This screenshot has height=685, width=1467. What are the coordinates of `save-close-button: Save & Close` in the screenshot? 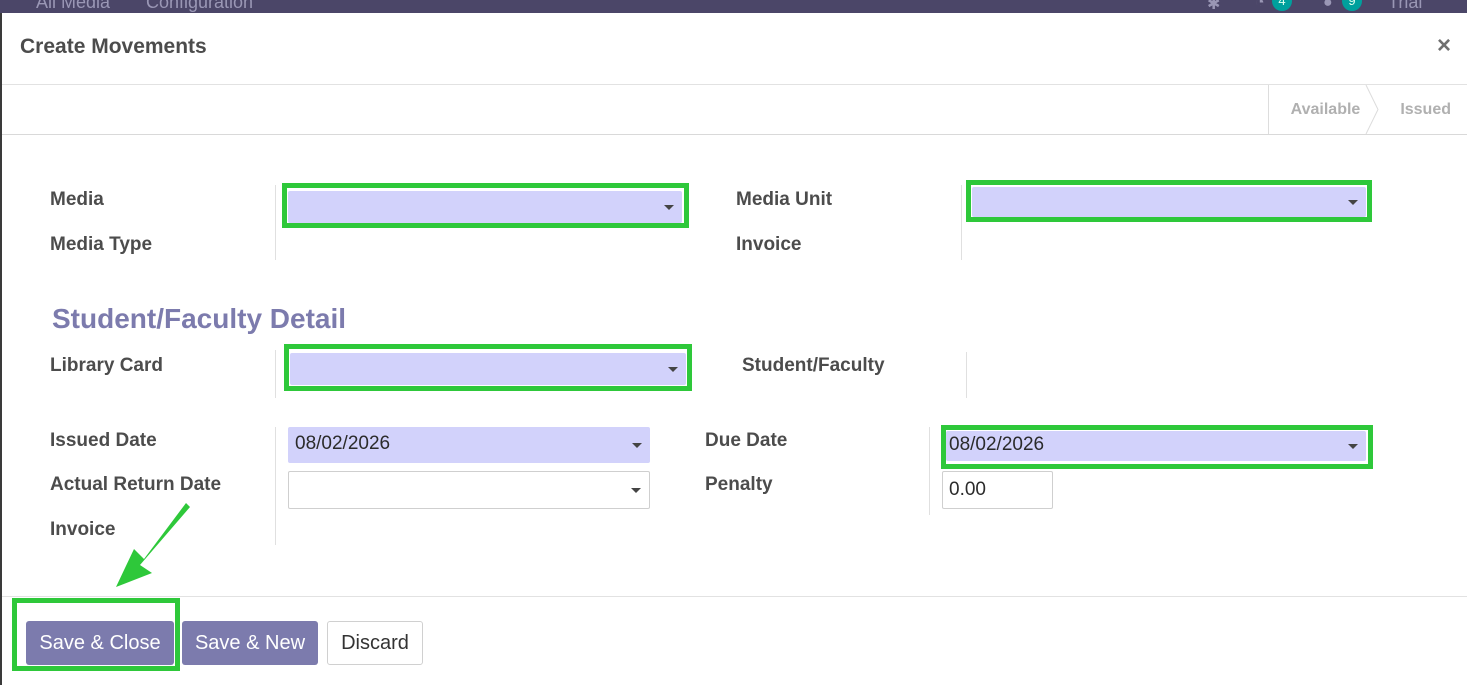 It's located at (100, 643).